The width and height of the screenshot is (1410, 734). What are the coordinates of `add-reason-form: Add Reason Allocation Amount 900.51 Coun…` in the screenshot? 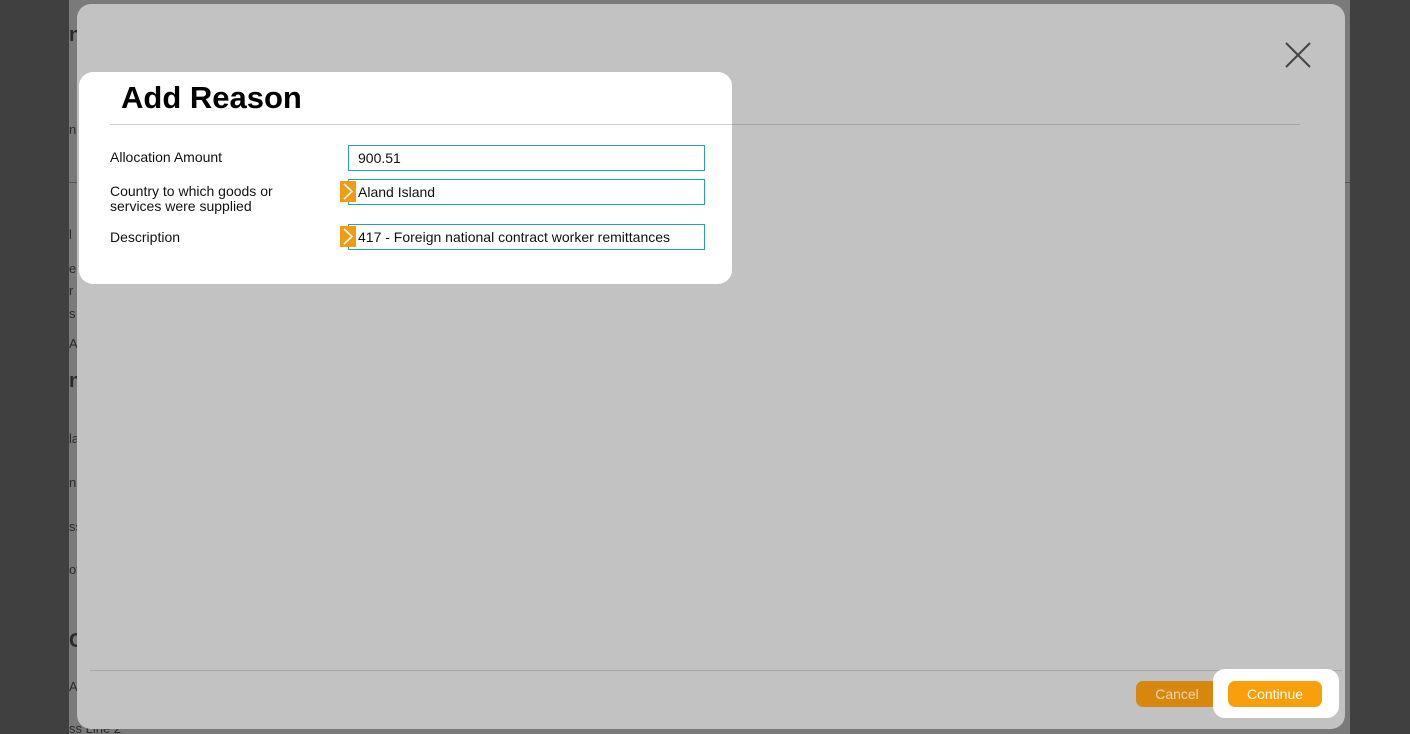 It's located at (405, 178).